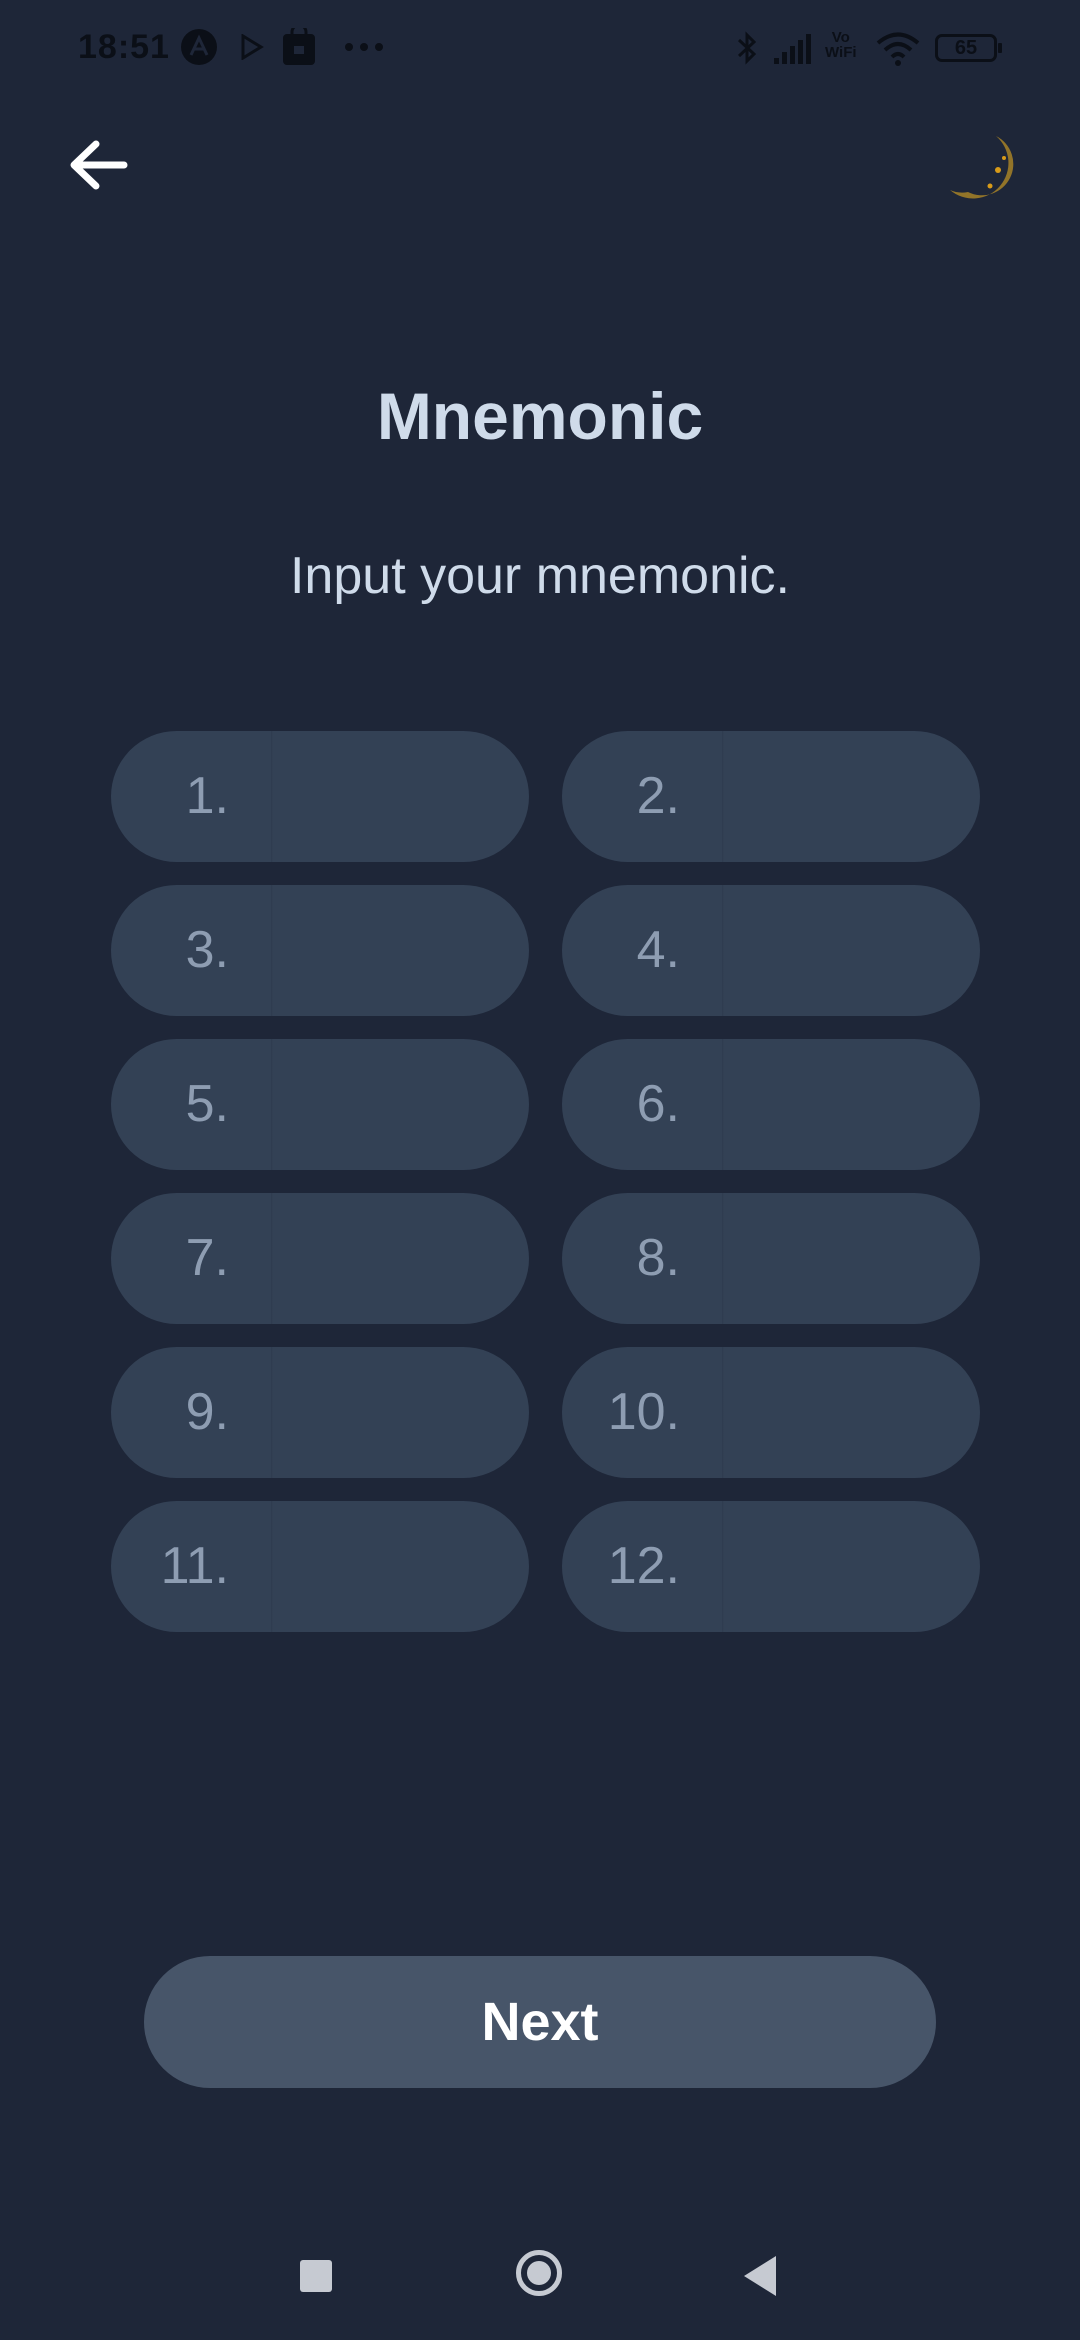 This screenshot has width=1080, height=2340. Describe the element at coordinates (771, 1258) in the screenshot. I see `word-field-8: 8.` at that location.